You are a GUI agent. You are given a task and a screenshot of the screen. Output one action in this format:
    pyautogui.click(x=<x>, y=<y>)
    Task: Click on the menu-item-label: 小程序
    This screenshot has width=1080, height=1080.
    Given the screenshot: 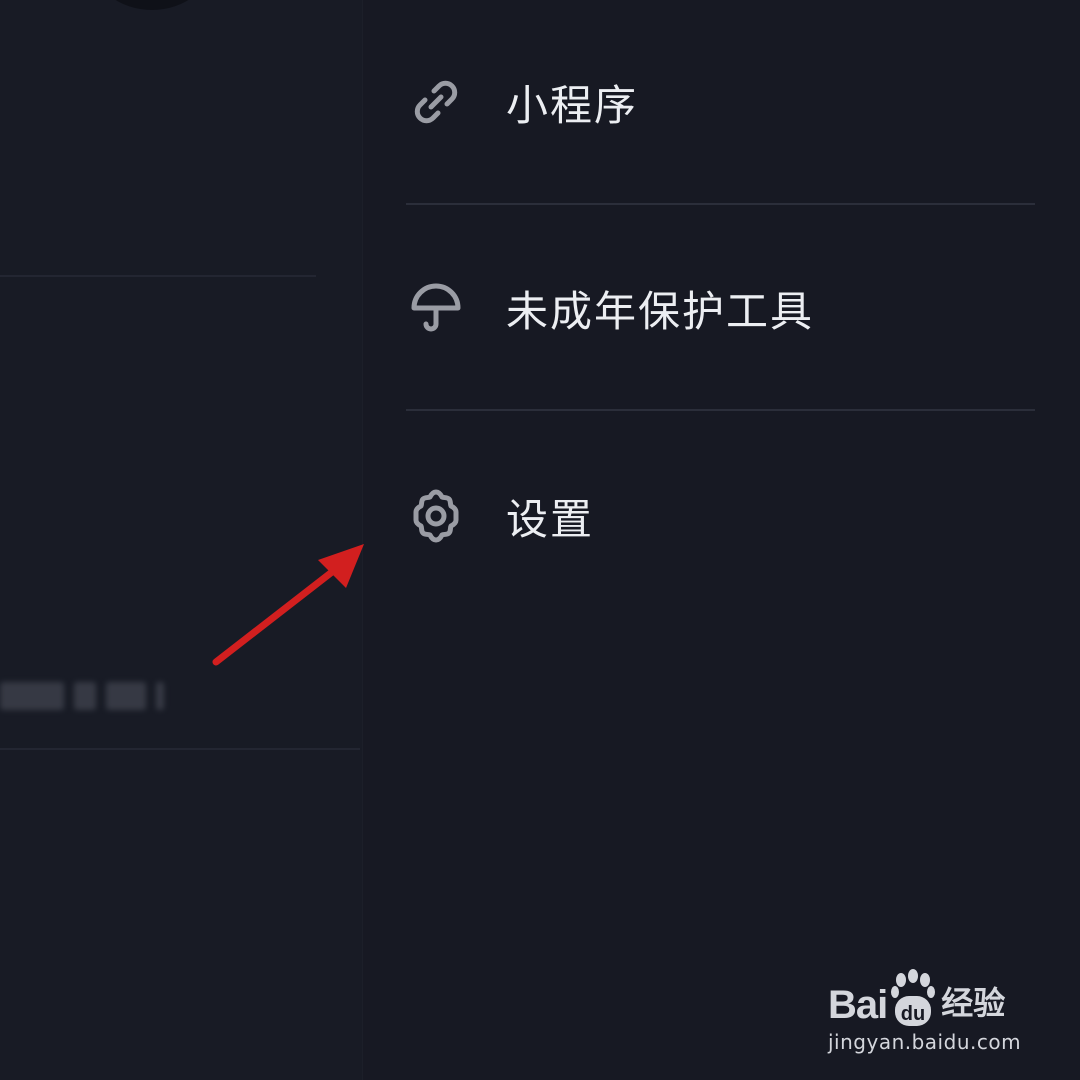 What is the action you would take?
    pyautogui.click(x=572, y=105)
    